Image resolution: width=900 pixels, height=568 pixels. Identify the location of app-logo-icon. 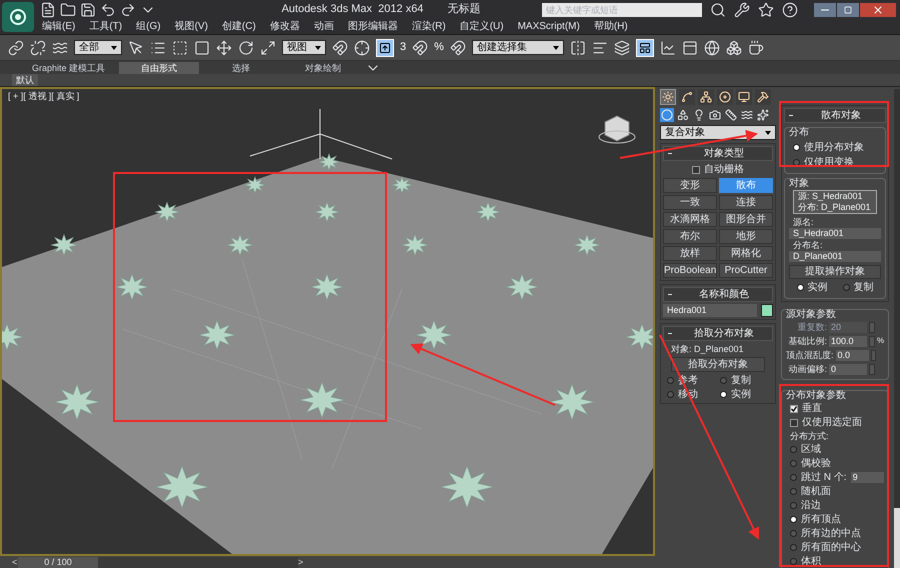
(18, 17).